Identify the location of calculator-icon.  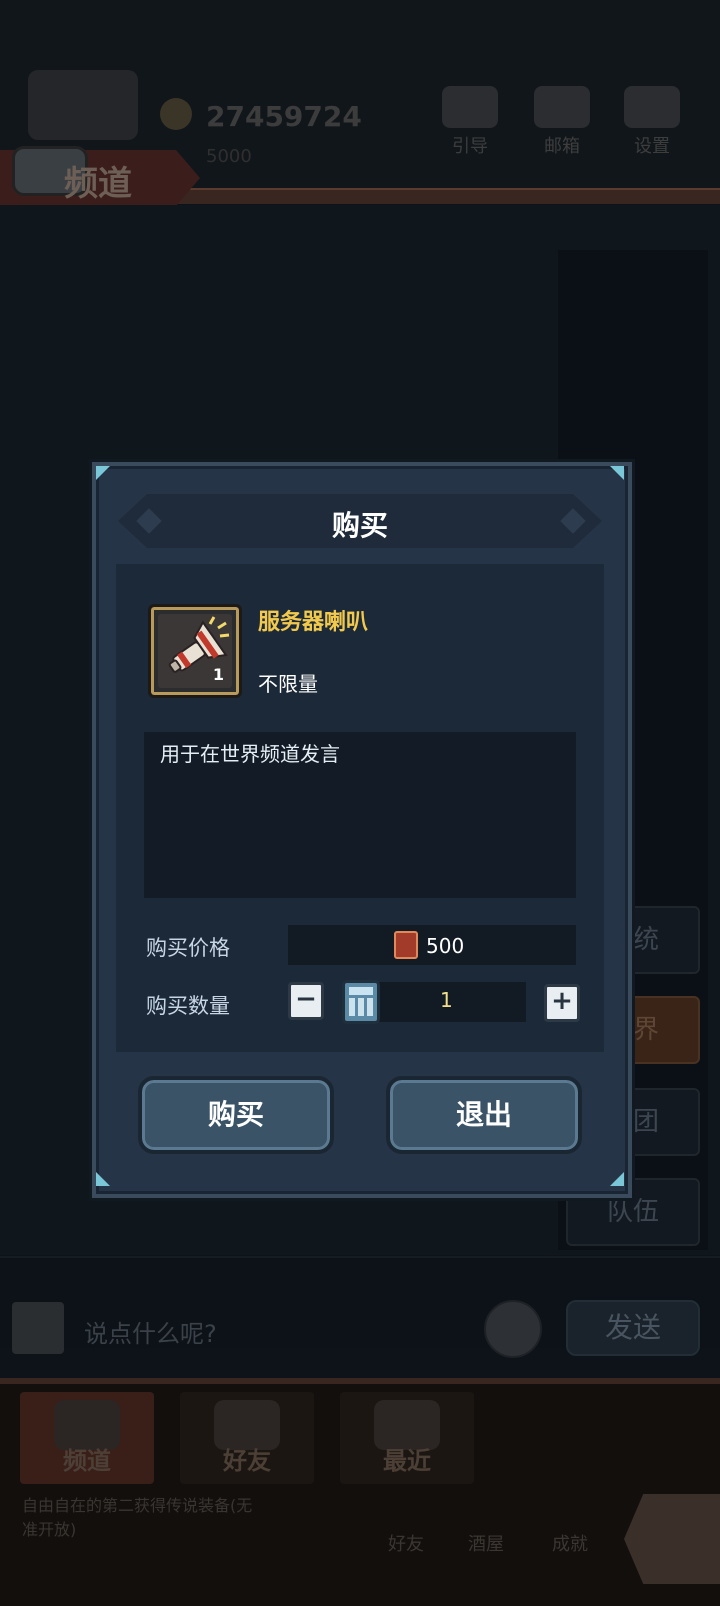
(361, 1002).